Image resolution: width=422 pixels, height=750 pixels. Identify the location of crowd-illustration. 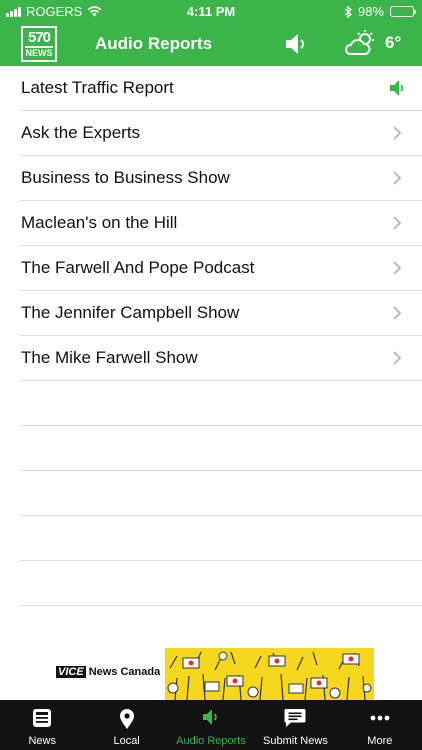
(269, 675).